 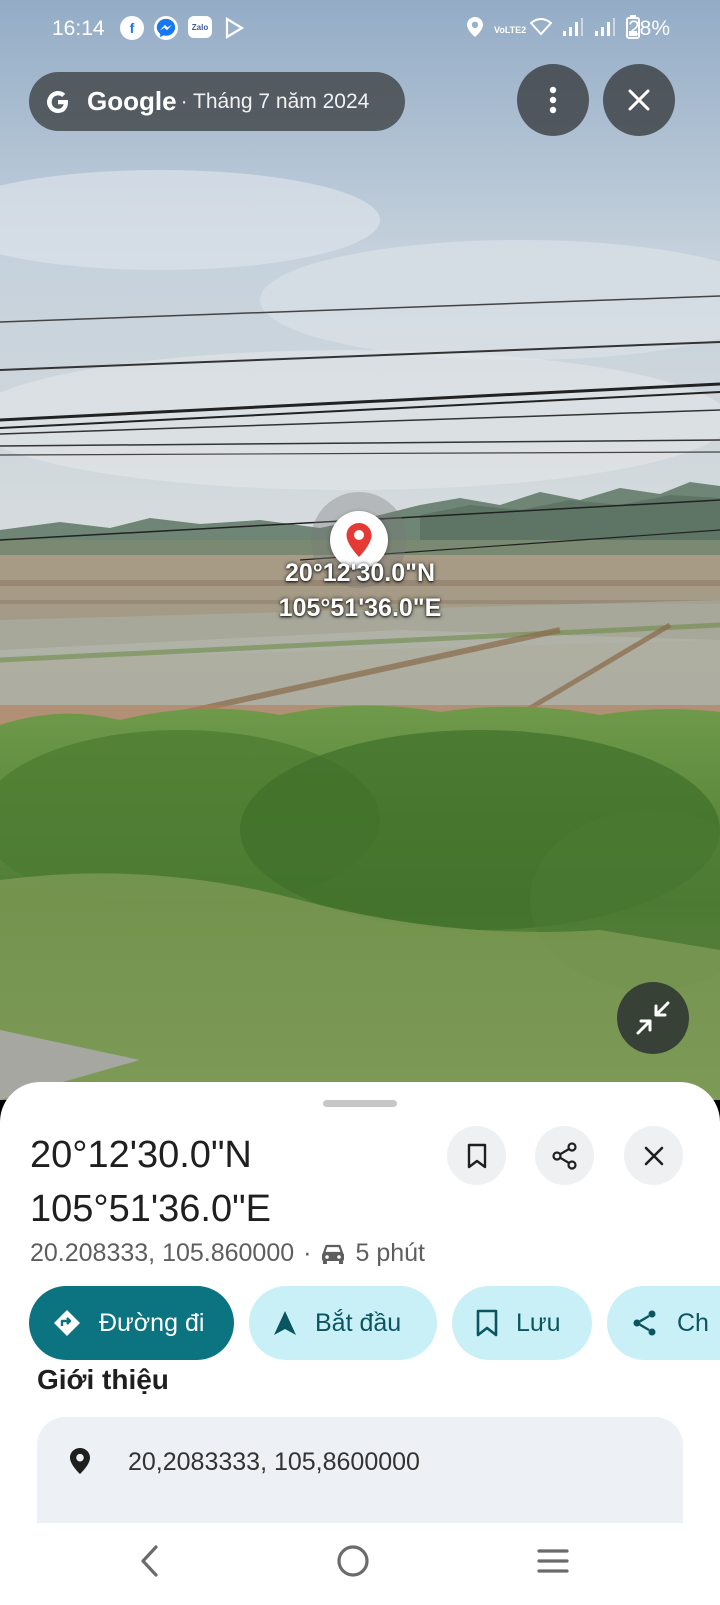 I want to click on notification-icons: f Zalo, so click(x=183, y=31).